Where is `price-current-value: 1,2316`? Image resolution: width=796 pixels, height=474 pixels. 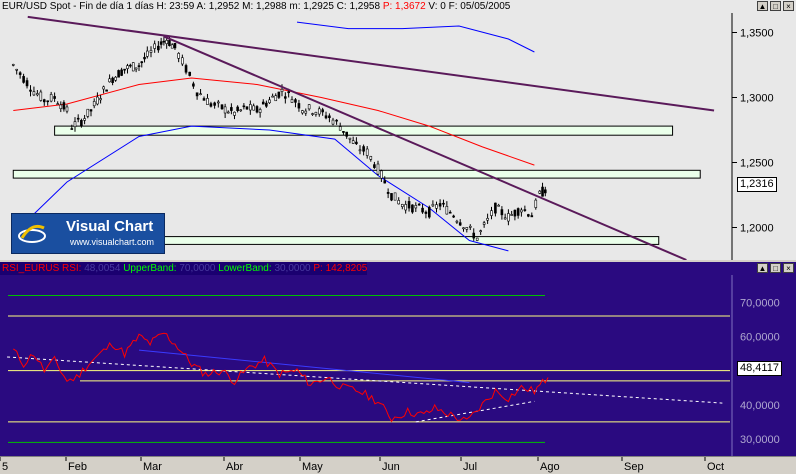
price-current-value: 1,2316 is located at coordinates (757, 184).